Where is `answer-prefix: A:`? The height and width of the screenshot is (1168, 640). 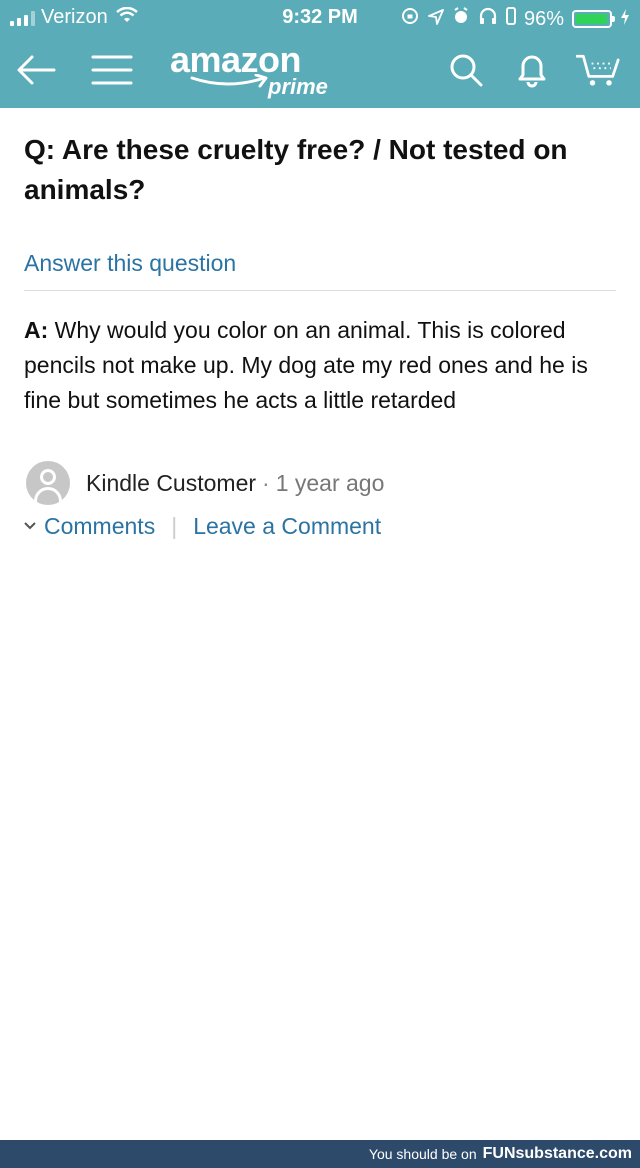 answer-prefix: A: is located at coordinates (36, 330).